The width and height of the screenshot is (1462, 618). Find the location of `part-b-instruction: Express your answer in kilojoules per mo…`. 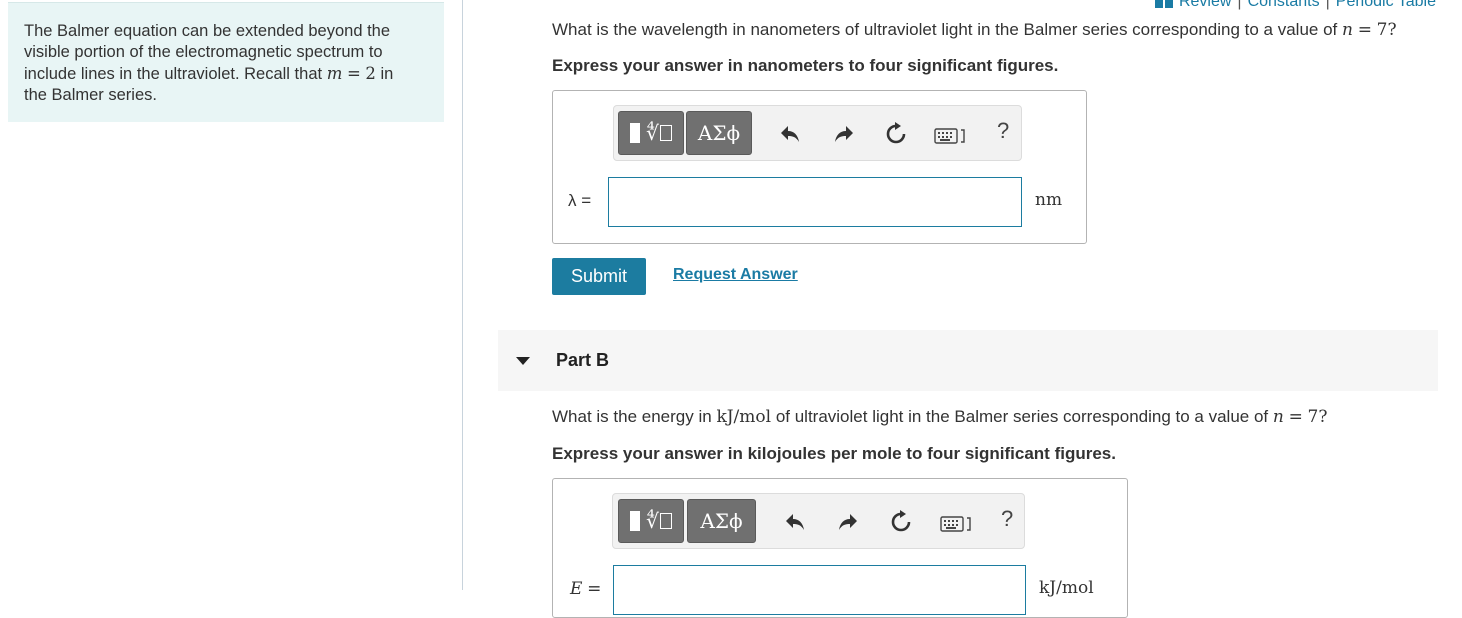

part-b-instruction: Express your answer in kilojoules per mo… is located at coordinates (834, 453).